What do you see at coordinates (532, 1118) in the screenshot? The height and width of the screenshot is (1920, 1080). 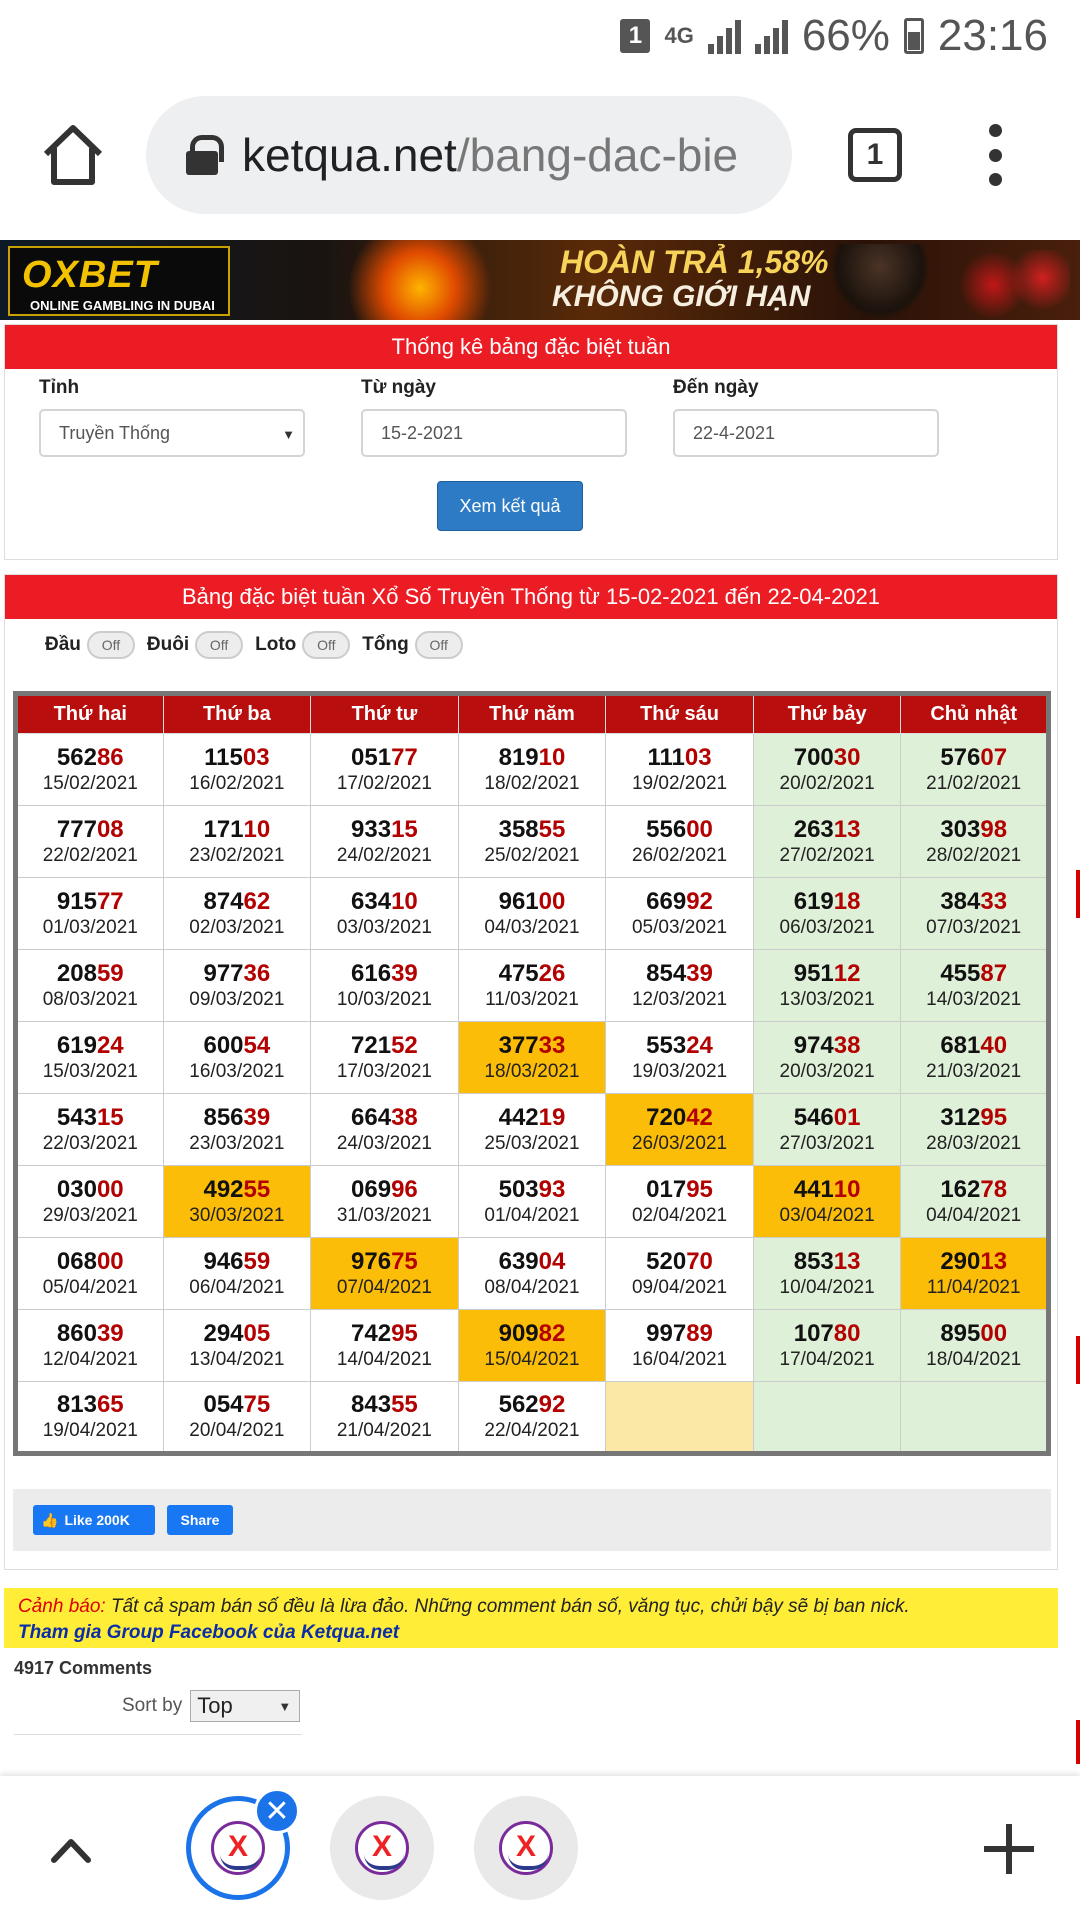 I see `result-number: 44219` at bounding box center [532, 1118].